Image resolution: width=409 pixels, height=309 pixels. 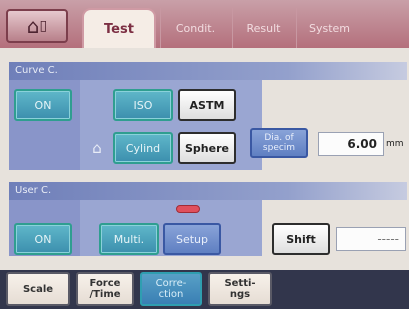 I want to click on sphere-button: Sphere, so click(x=207, y=148).